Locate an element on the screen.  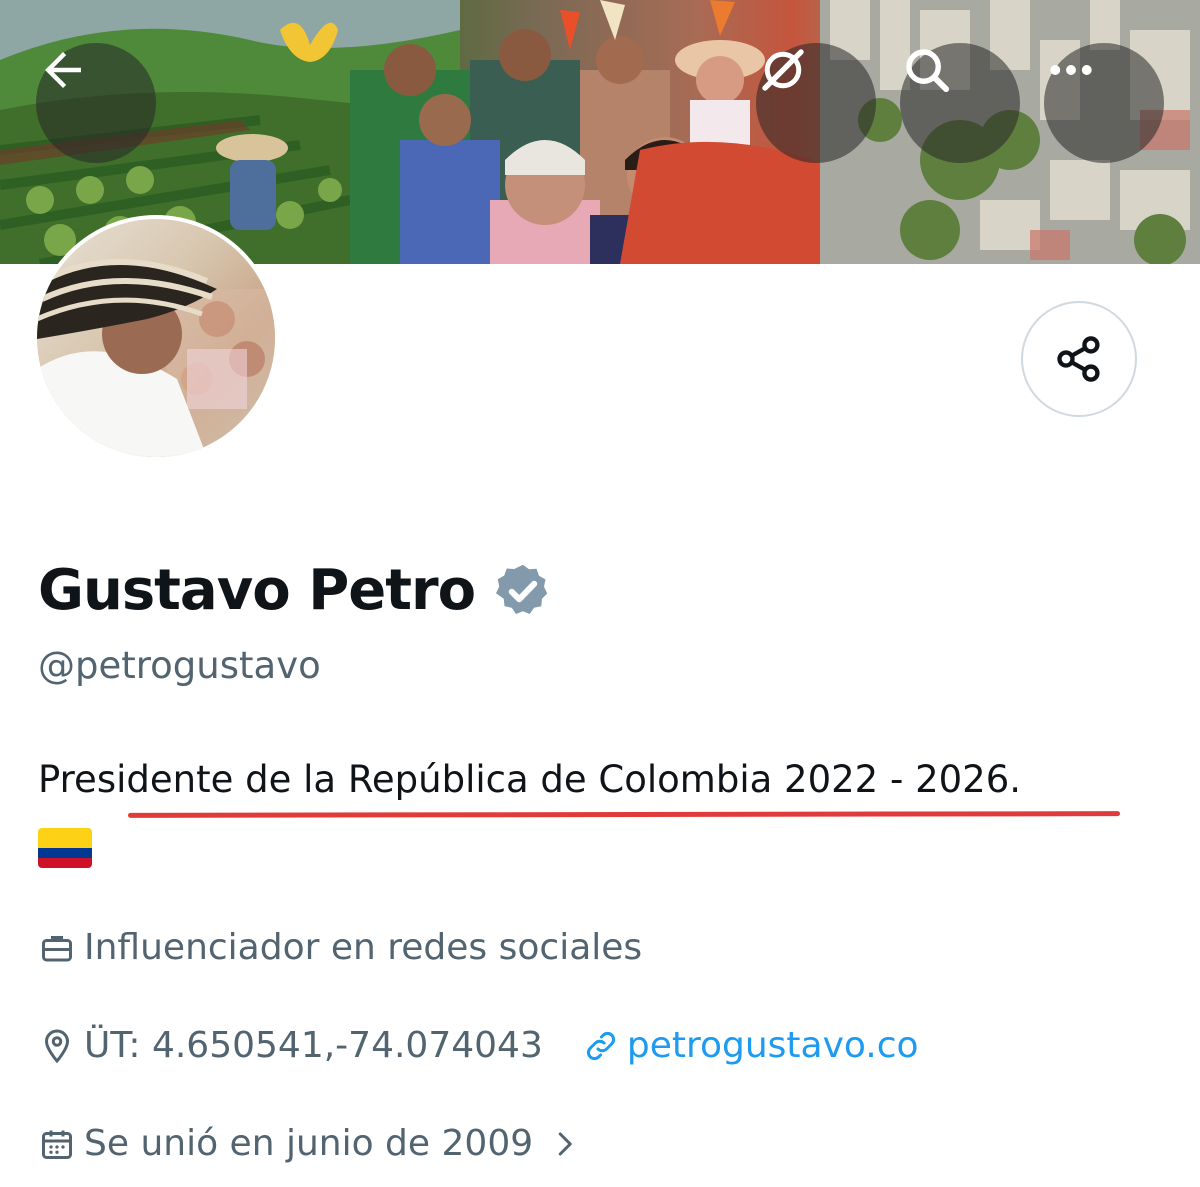
more-button is located at coordinates (1104, 103).